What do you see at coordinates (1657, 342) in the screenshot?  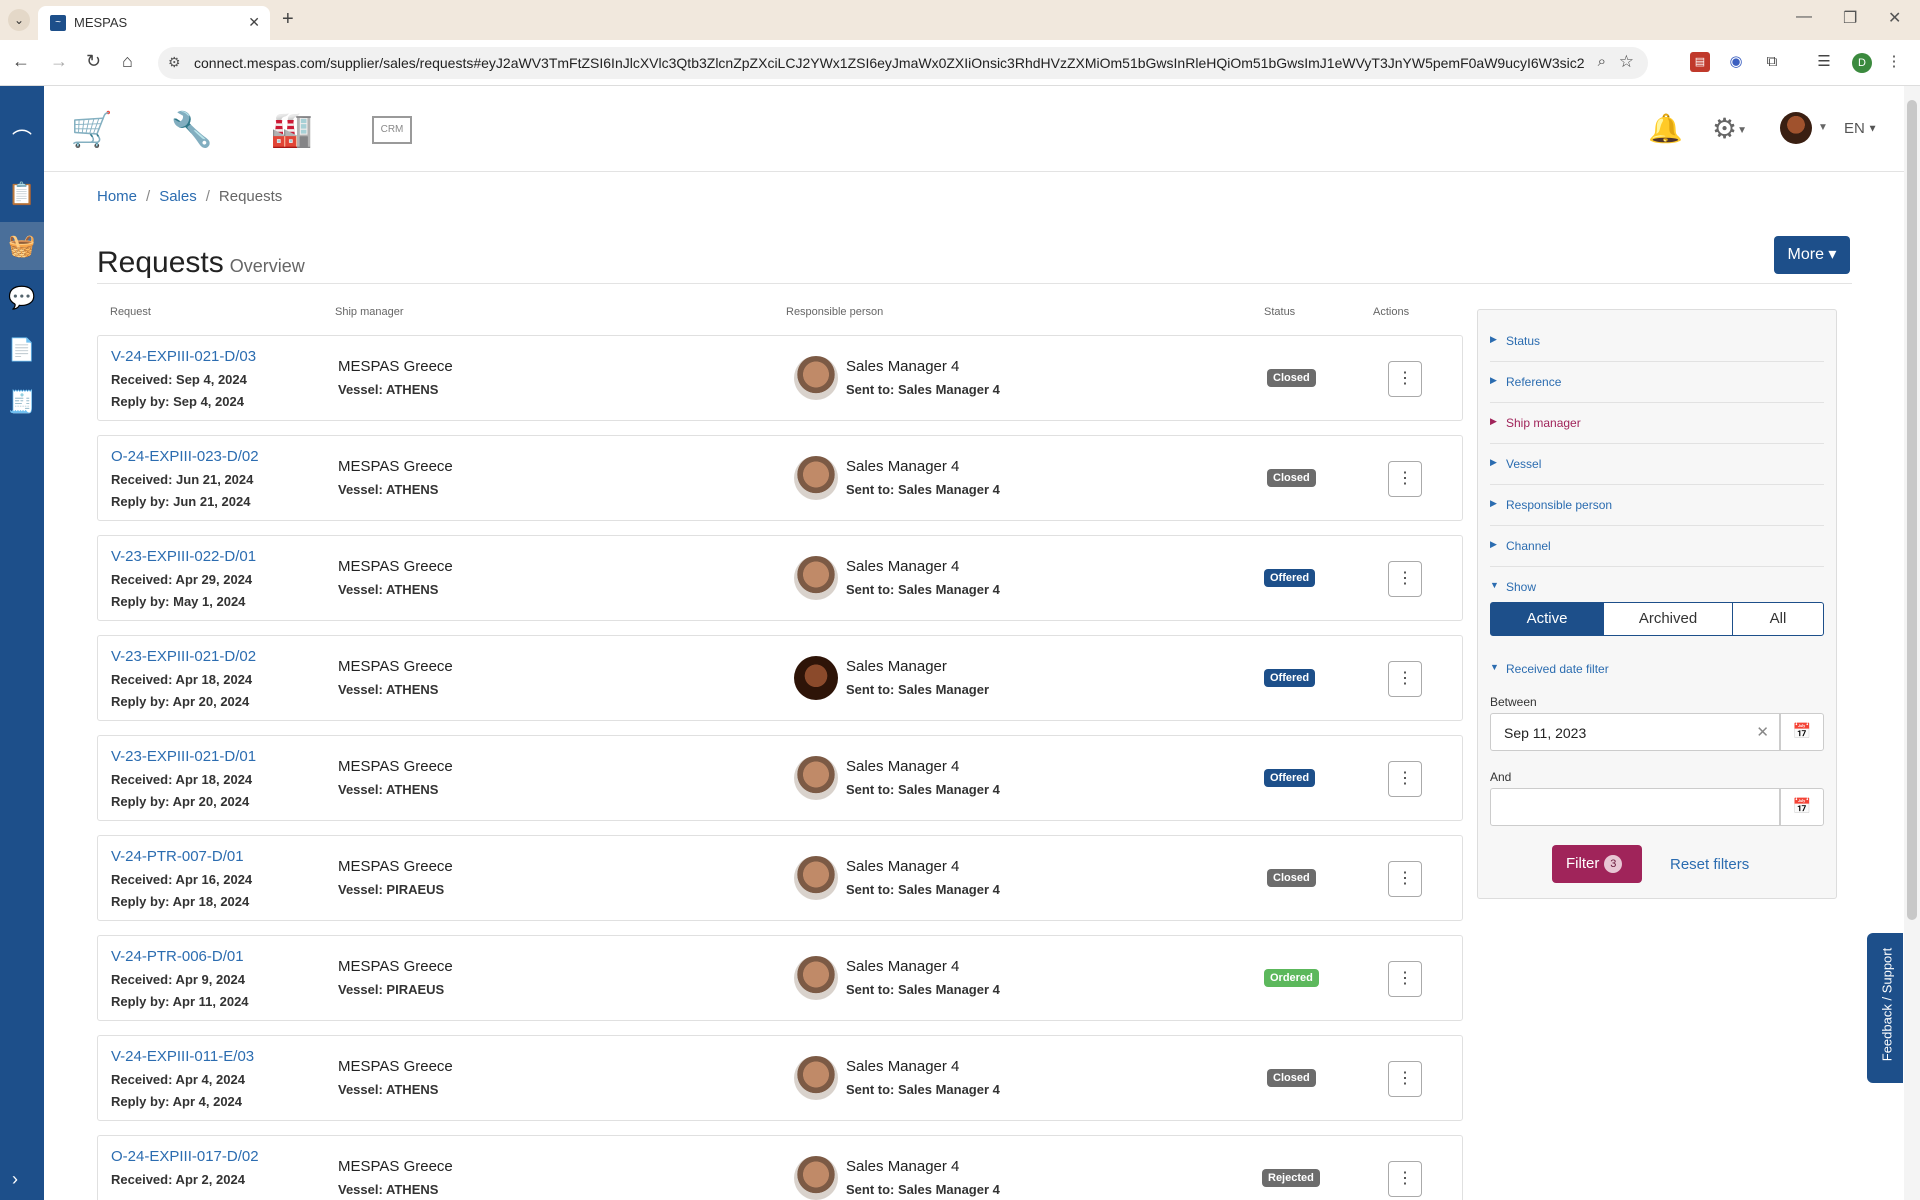 I see `filter-section-status: ▶ Status` at bounding box center [1657, 342].